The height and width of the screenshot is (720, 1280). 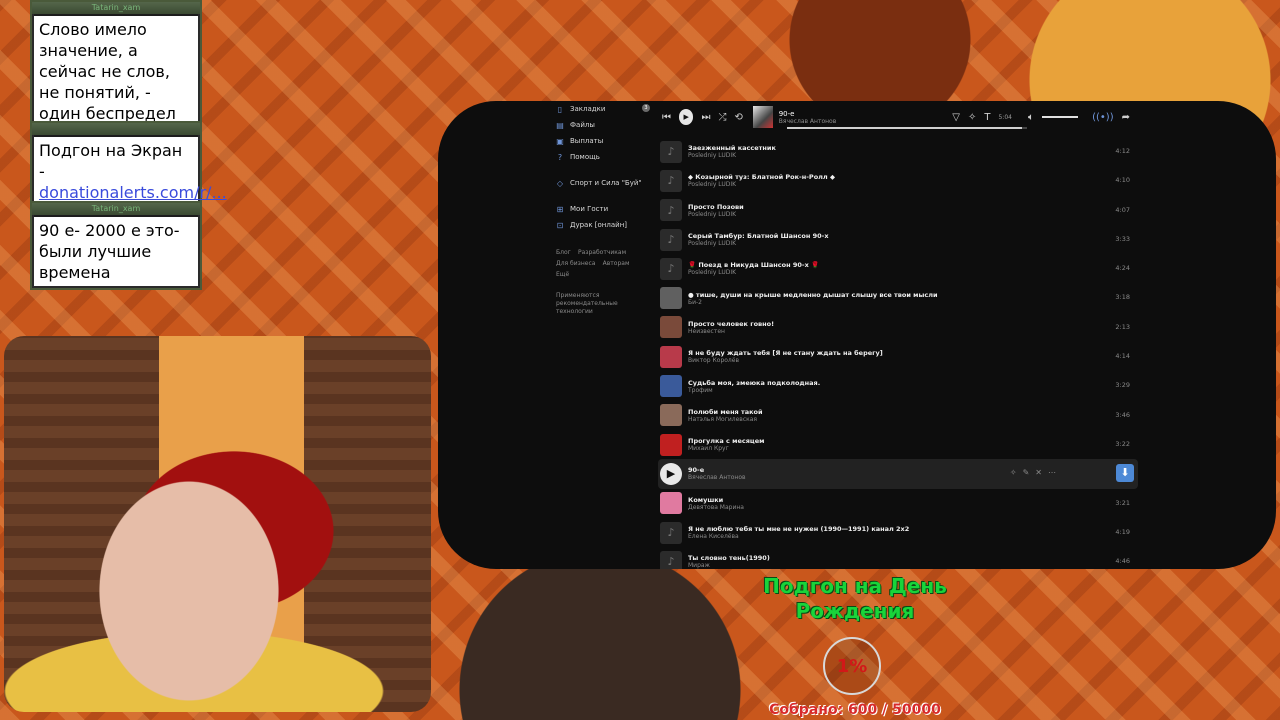 I want to click on track-info: Ты словно тень(1990) Мираж, so click(x=729, y=561).